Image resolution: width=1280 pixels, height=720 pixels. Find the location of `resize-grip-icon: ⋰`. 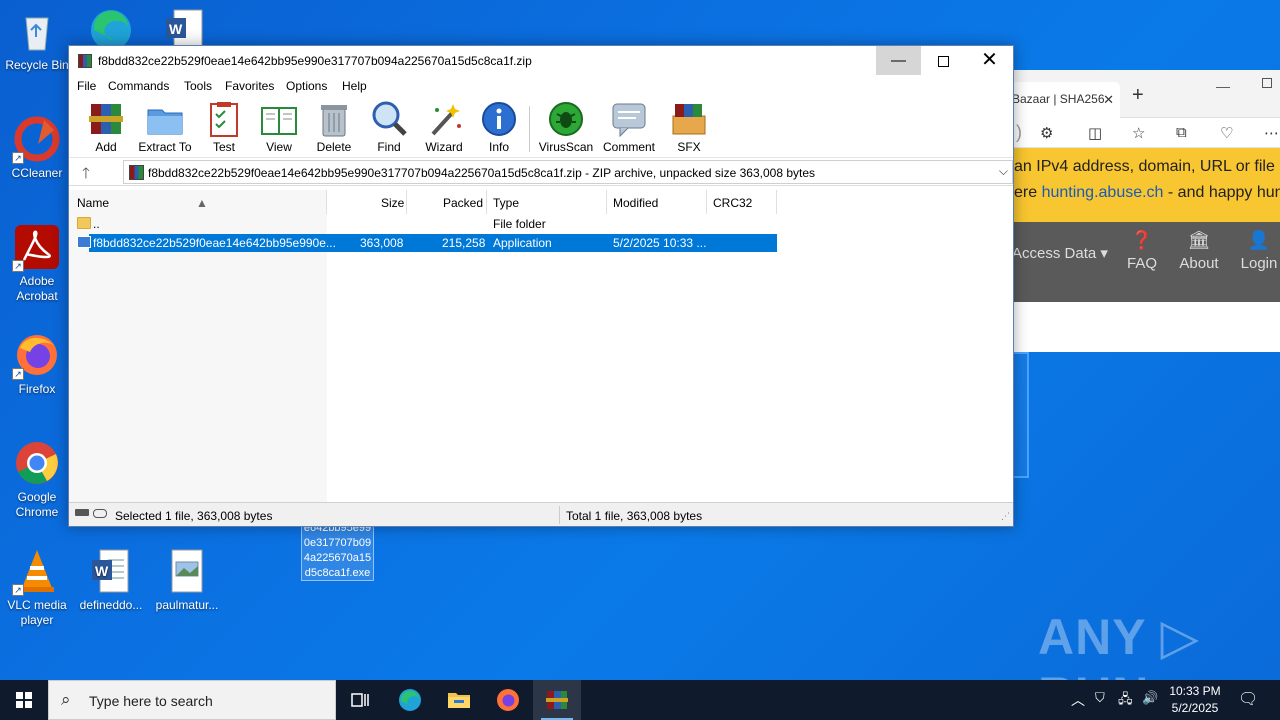

resize-grip-icon: ⋰ is located at coordinates (1005, 516).